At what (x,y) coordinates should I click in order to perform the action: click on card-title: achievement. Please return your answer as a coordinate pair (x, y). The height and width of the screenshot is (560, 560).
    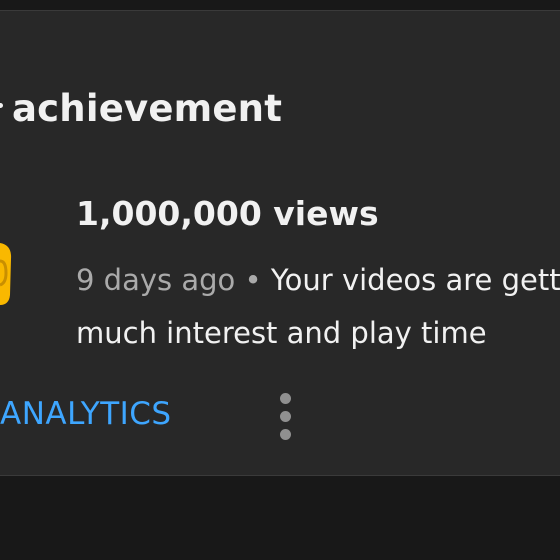
    Looking at the image, I should click on (147, 108).